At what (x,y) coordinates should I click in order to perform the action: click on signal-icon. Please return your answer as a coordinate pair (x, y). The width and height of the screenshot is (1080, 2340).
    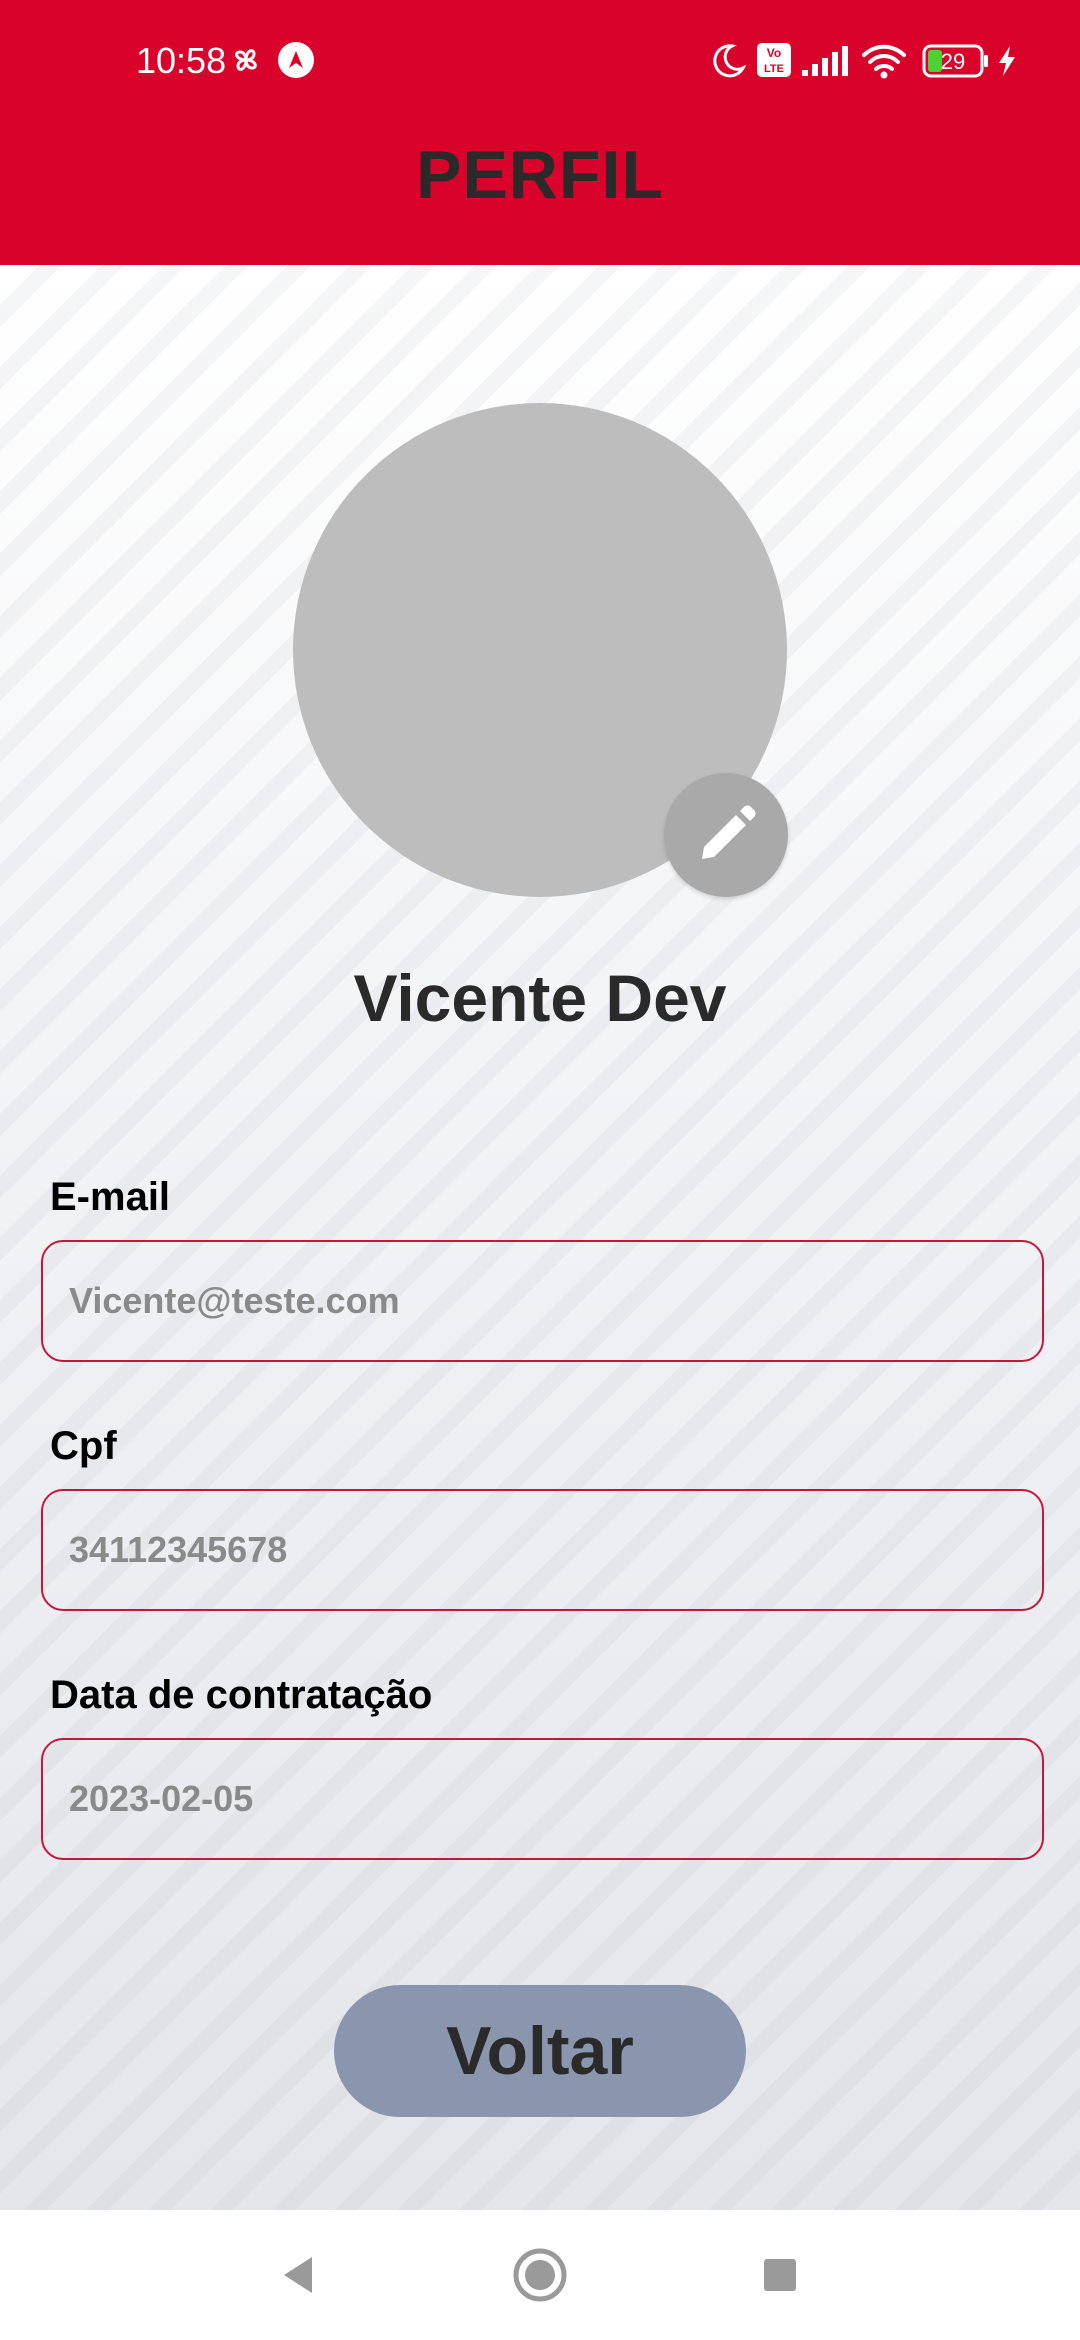
    Looking at the image, I should click on (825, 61).